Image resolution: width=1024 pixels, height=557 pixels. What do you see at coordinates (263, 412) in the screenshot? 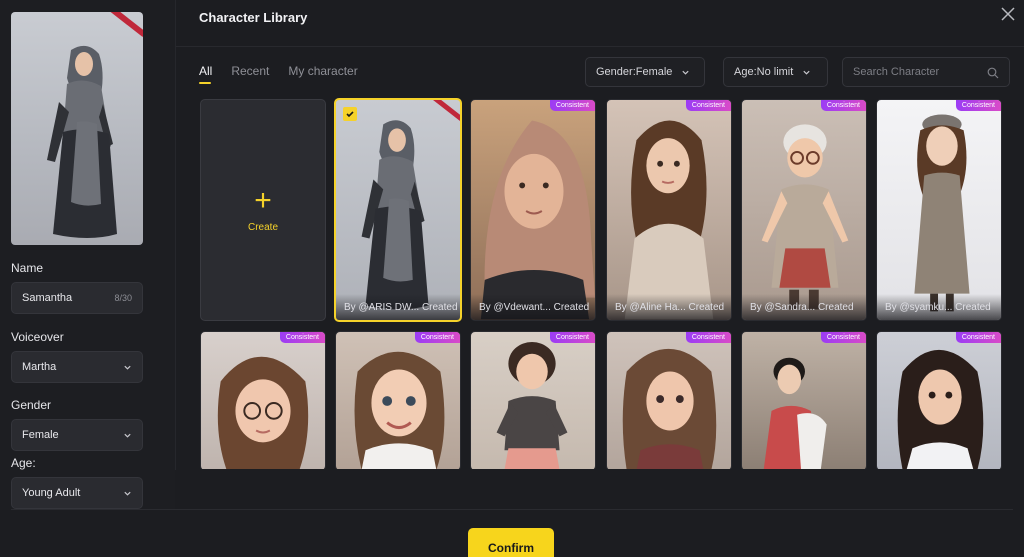
I see `glasses-character-figure` at bounding box center [263, 412].